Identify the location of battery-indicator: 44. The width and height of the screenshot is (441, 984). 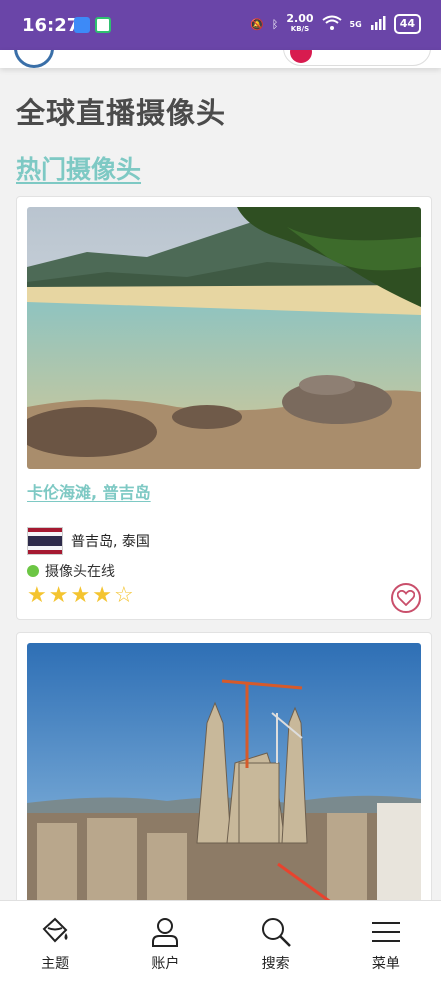
(407, 24).